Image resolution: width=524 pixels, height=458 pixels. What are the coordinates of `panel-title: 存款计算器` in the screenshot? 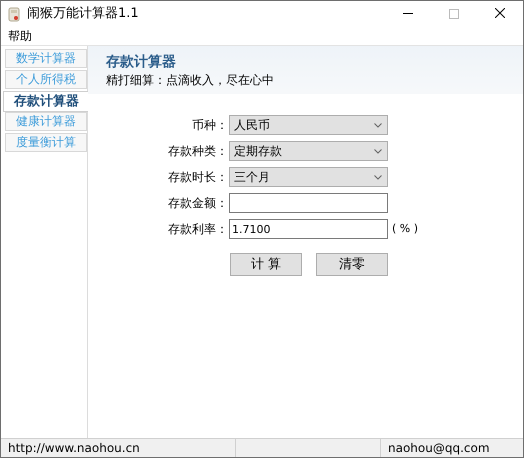 It's located at (141, 62).